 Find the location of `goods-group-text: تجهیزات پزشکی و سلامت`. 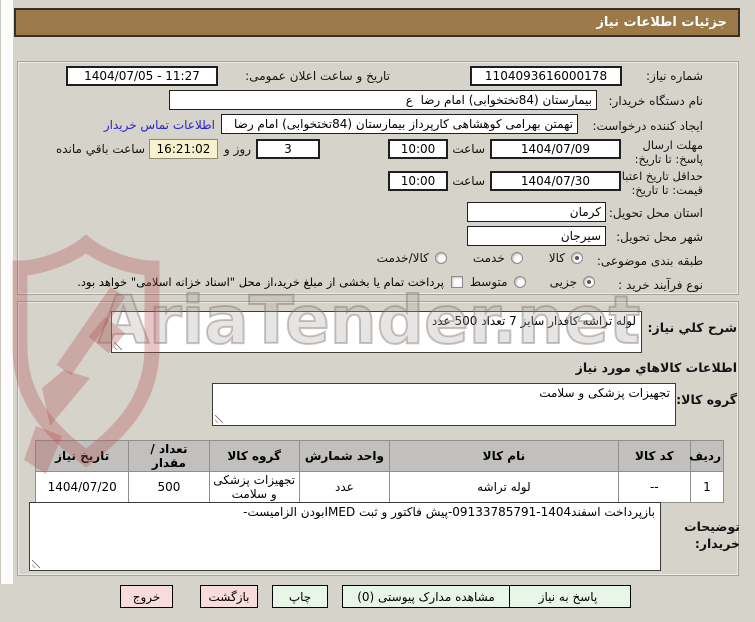

goods-group-text: تجهیزات پزشکی و سلامت is located at coordinates (604, 393).